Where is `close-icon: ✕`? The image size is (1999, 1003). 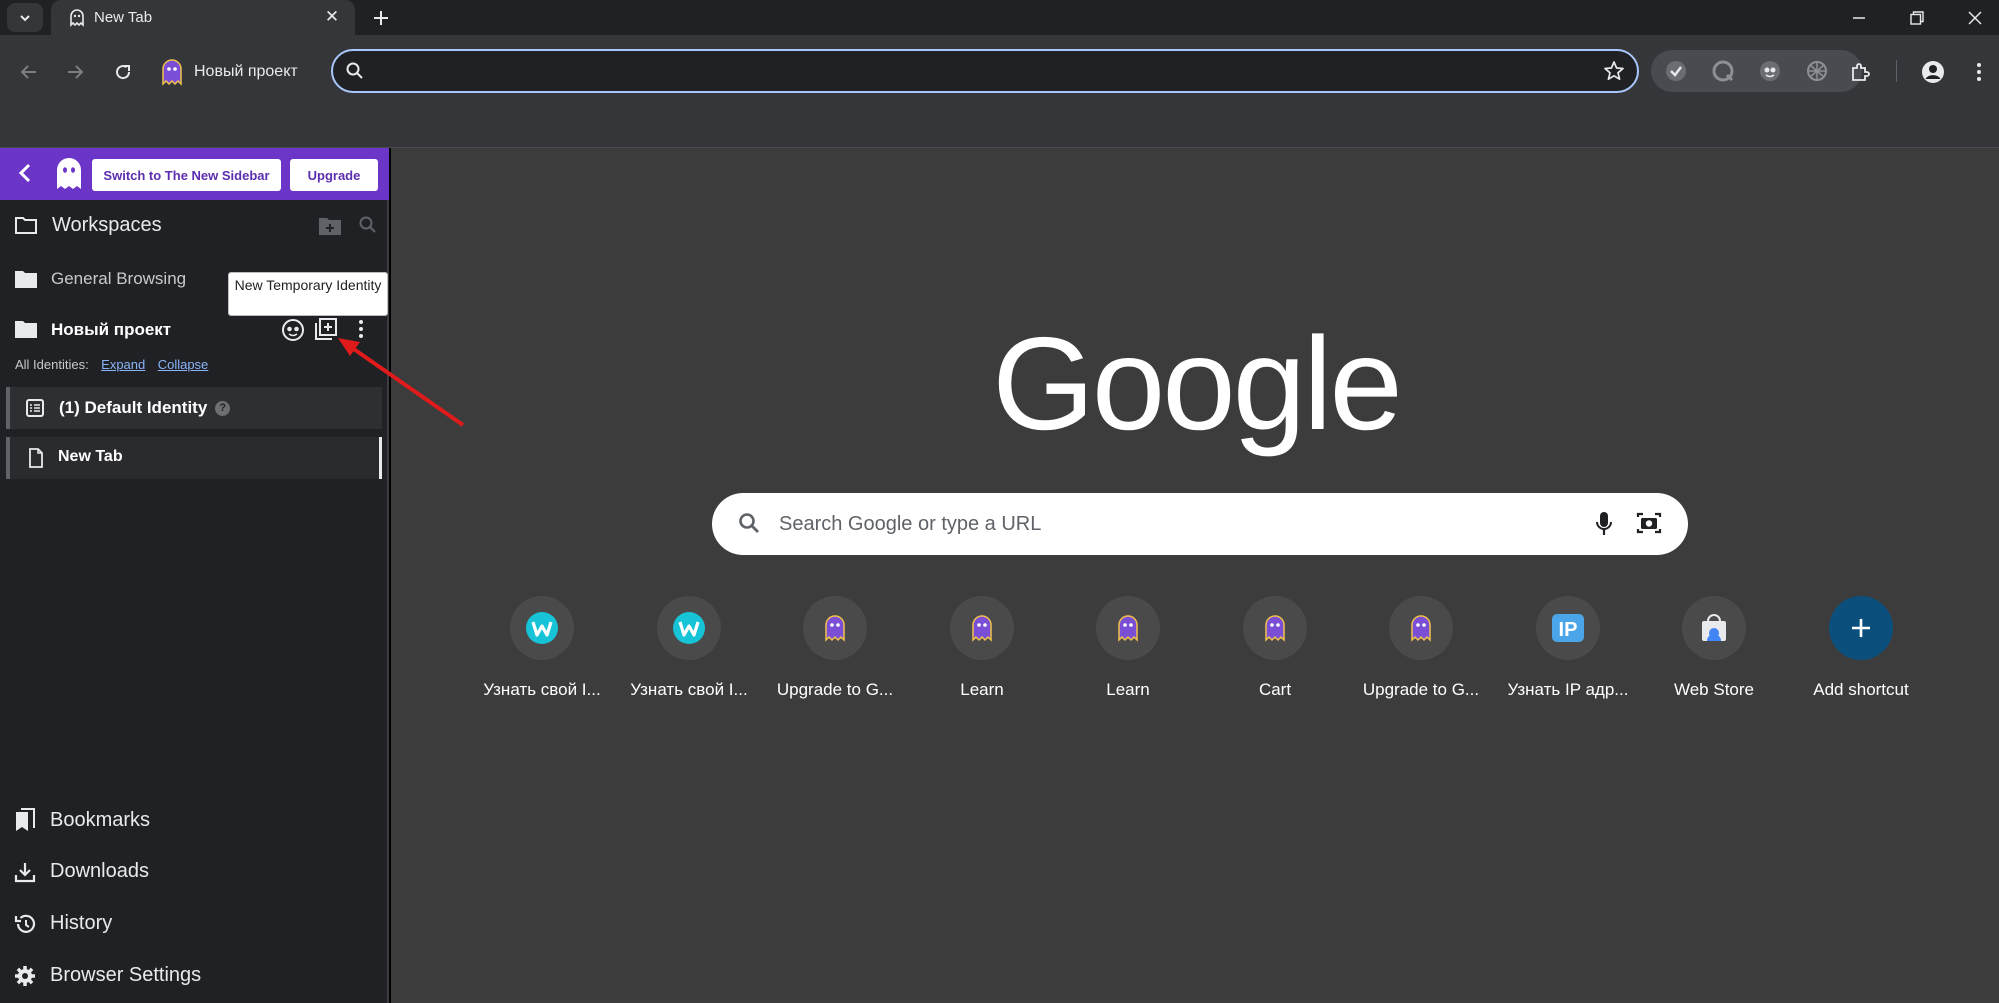 close-icon: ✕ is located at coordinates (332, 17).